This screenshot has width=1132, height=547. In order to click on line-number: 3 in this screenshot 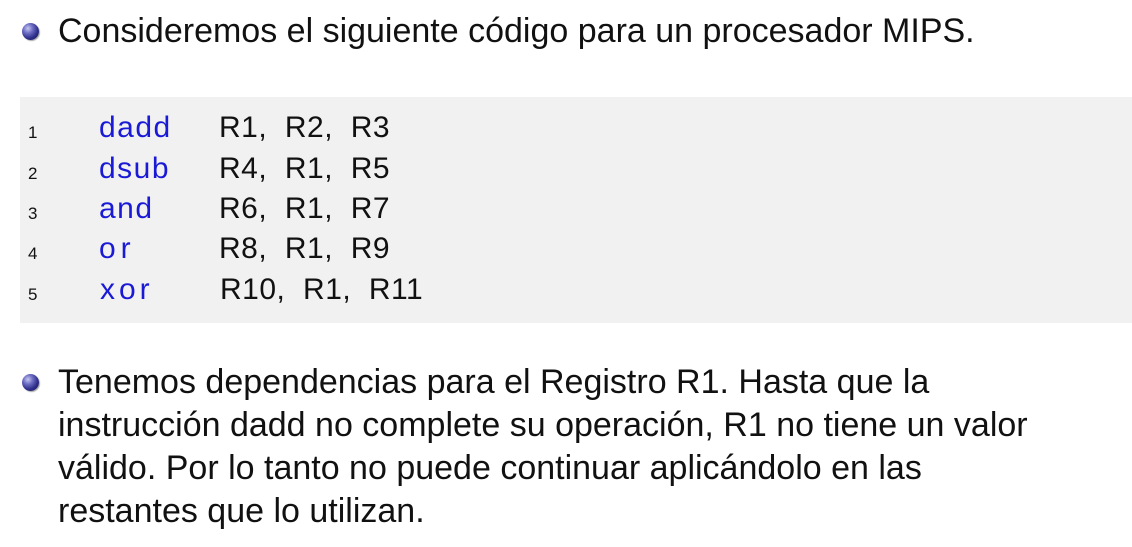, I will do `click(33, 213)`.